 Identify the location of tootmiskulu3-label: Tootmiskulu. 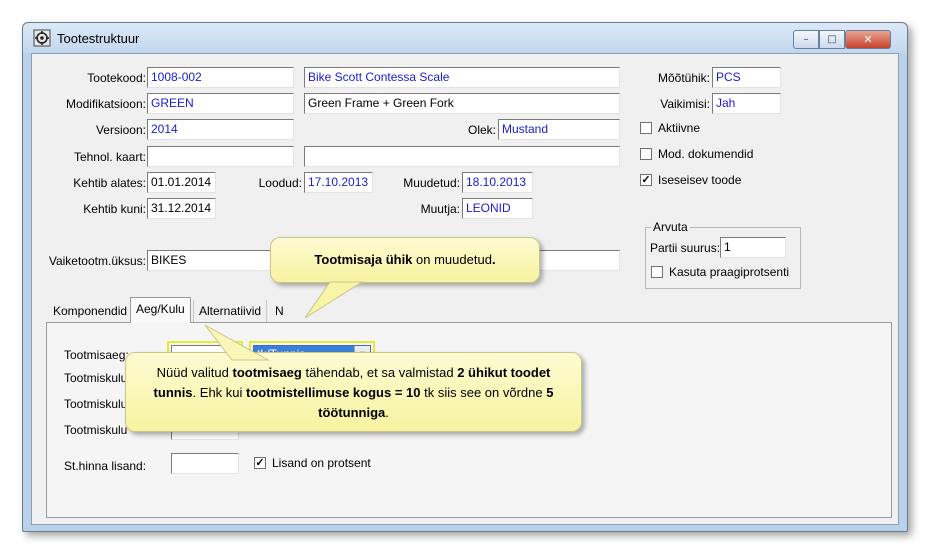
(96, 430).